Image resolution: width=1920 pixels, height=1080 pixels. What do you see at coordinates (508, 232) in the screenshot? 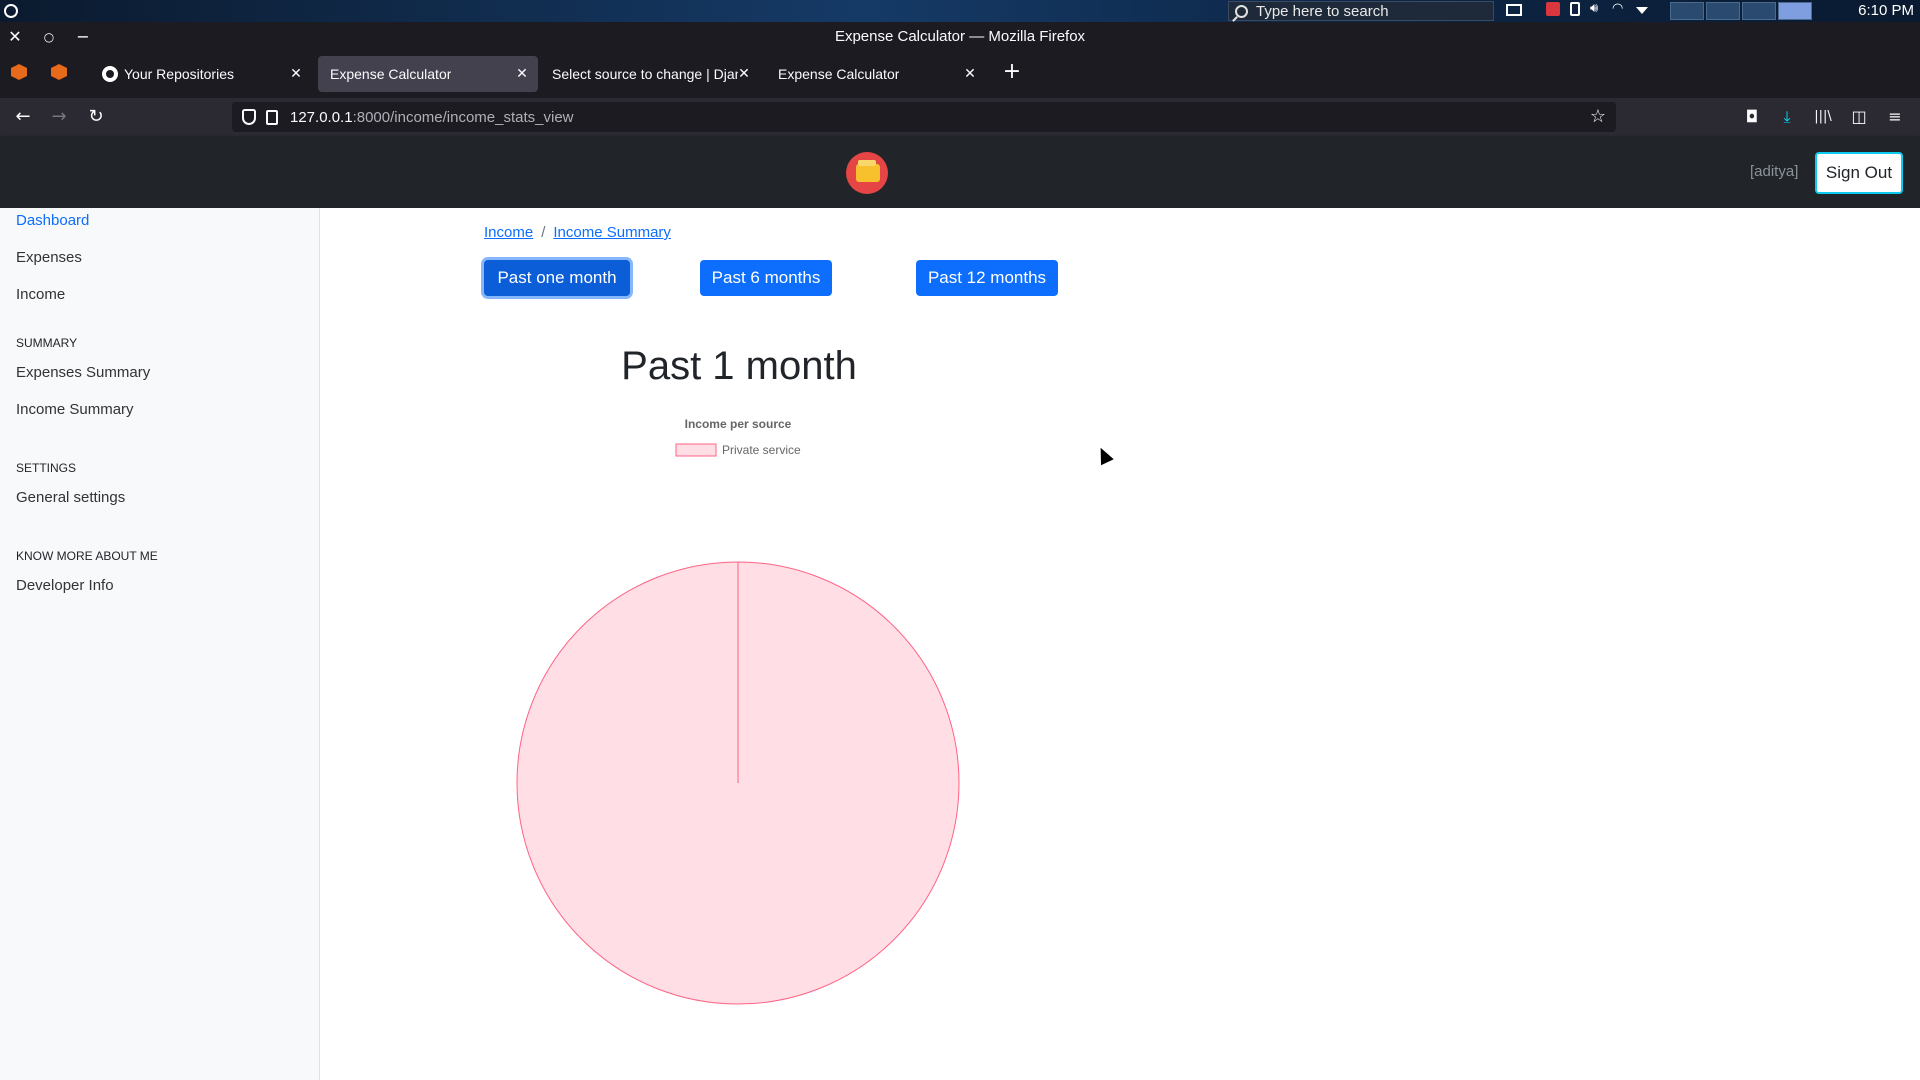
I see `breadcrumb-income: Income` at bounding box center [508, 232].